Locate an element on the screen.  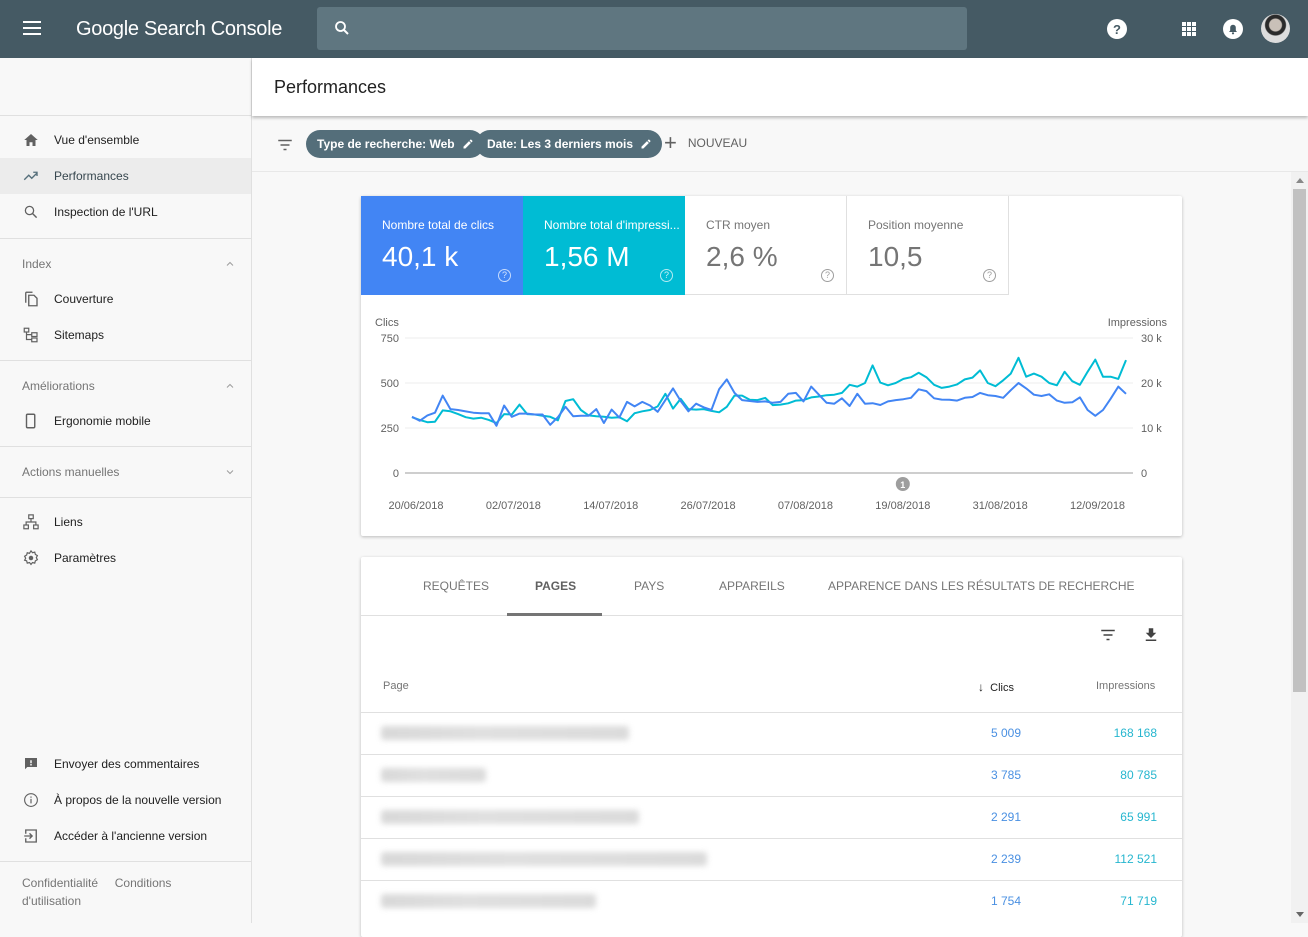
table-row: 3 785 80 785 is located at coordinates (772, 775).